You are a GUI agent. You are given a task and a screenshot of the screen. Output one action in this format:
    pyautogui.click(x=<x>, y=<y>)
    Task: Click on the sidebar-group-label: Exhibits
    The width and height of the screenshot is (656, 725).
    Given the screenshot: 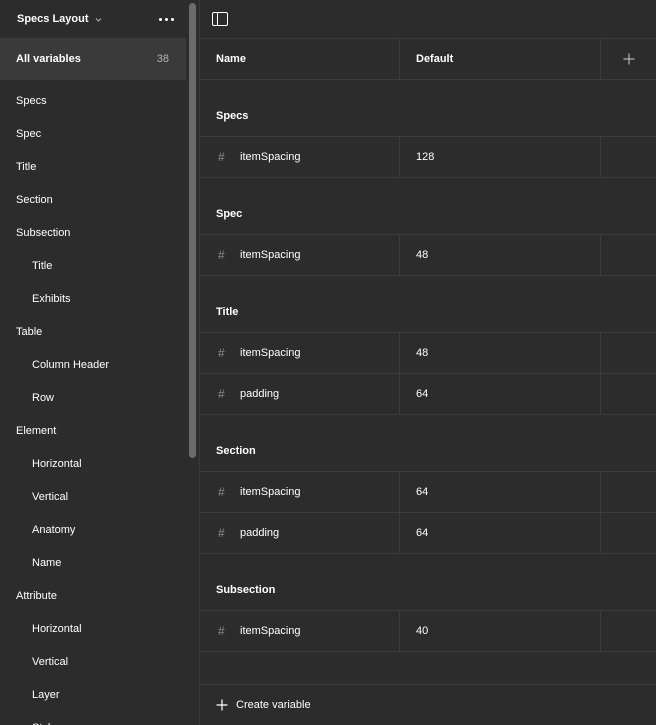 What is the action you would take?
    pyautogui.click(x=51, y=298)
    